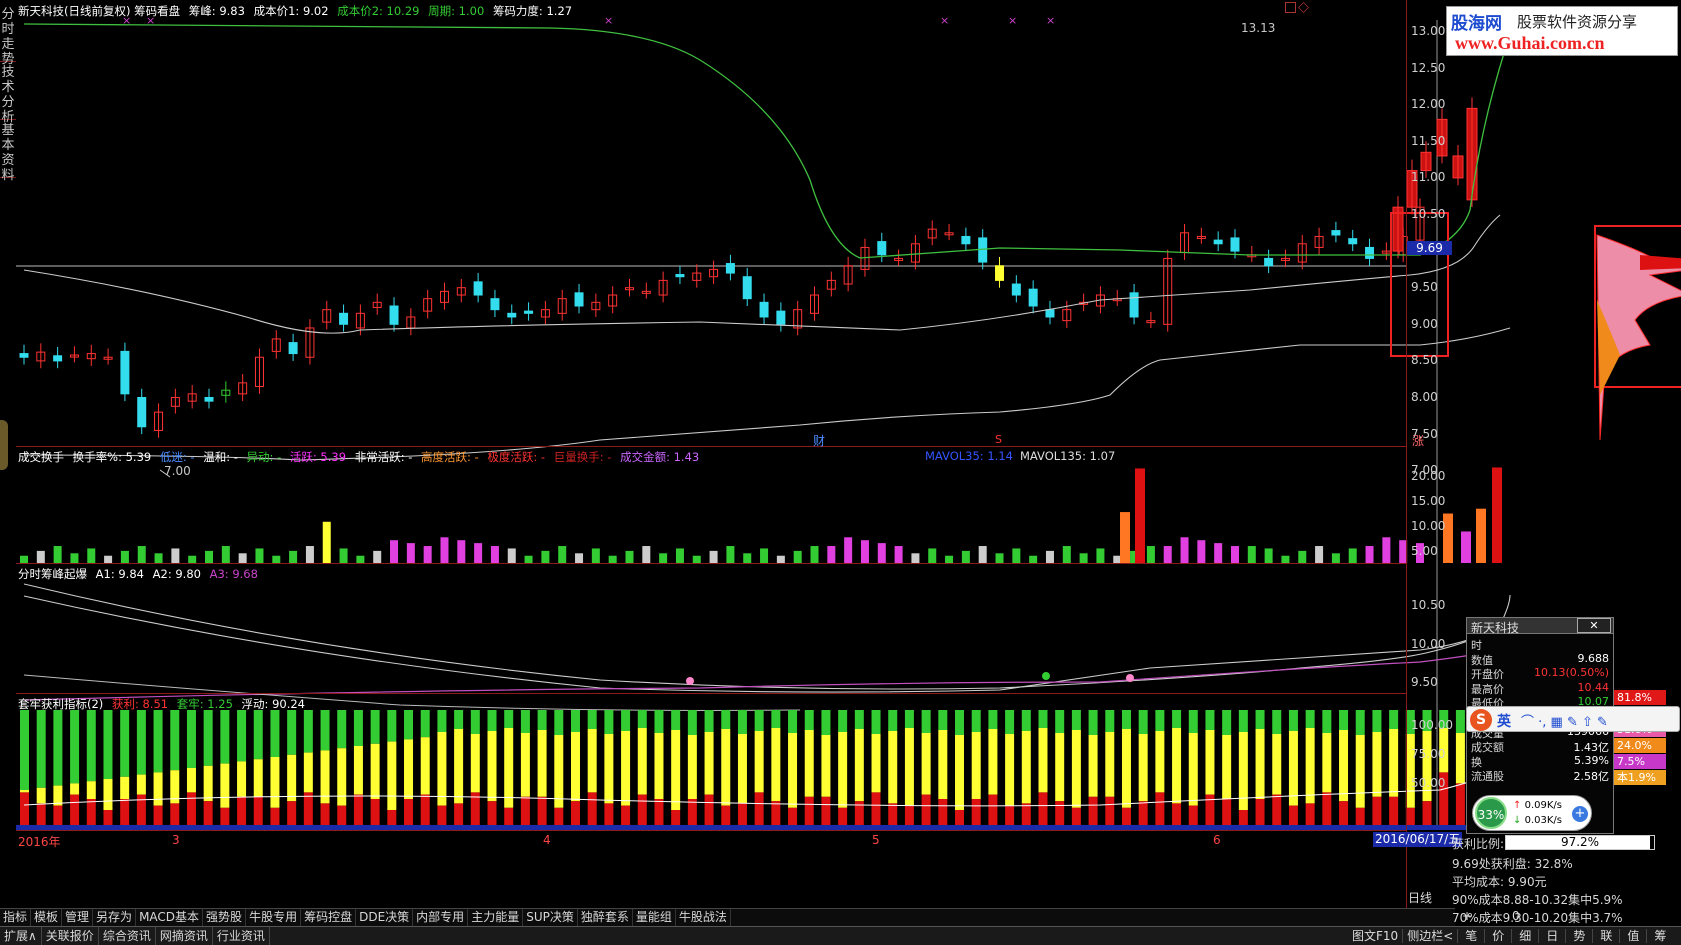 This screenshot has height=945, width=1681. Describe the element at coordinates (329, 917) in the screenshot. I see `toolbar-chip: 筹码控盘` at that location.